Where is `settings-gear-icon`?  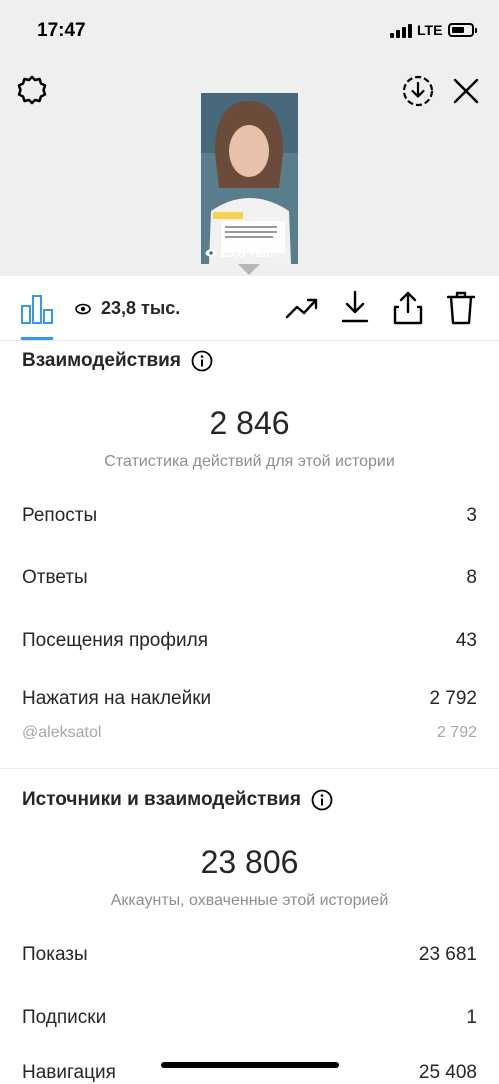
settings-gear-icon is located at coordinates (32, 90).